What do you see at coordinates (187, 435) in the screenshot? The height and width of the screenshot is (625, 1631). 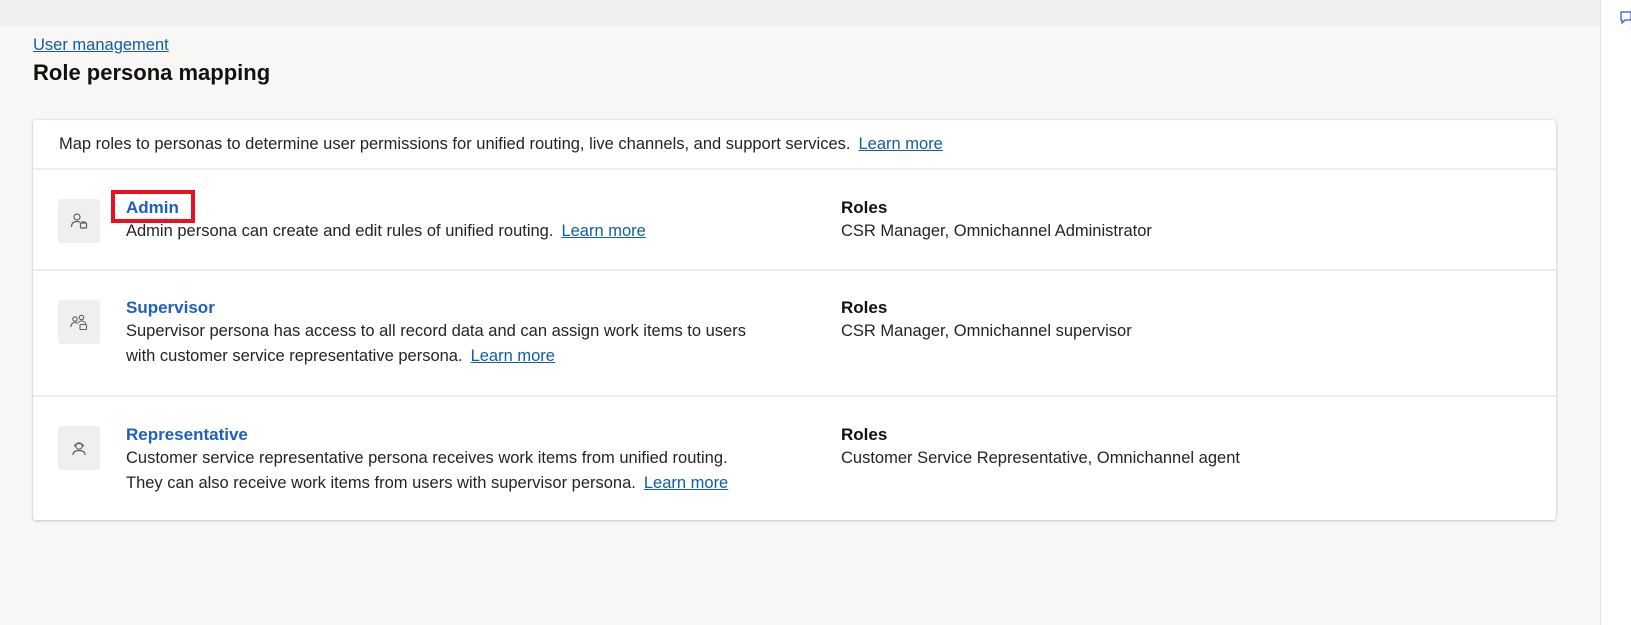 I see `persona-name-representative: Representative` at bounding box center [187, 435].